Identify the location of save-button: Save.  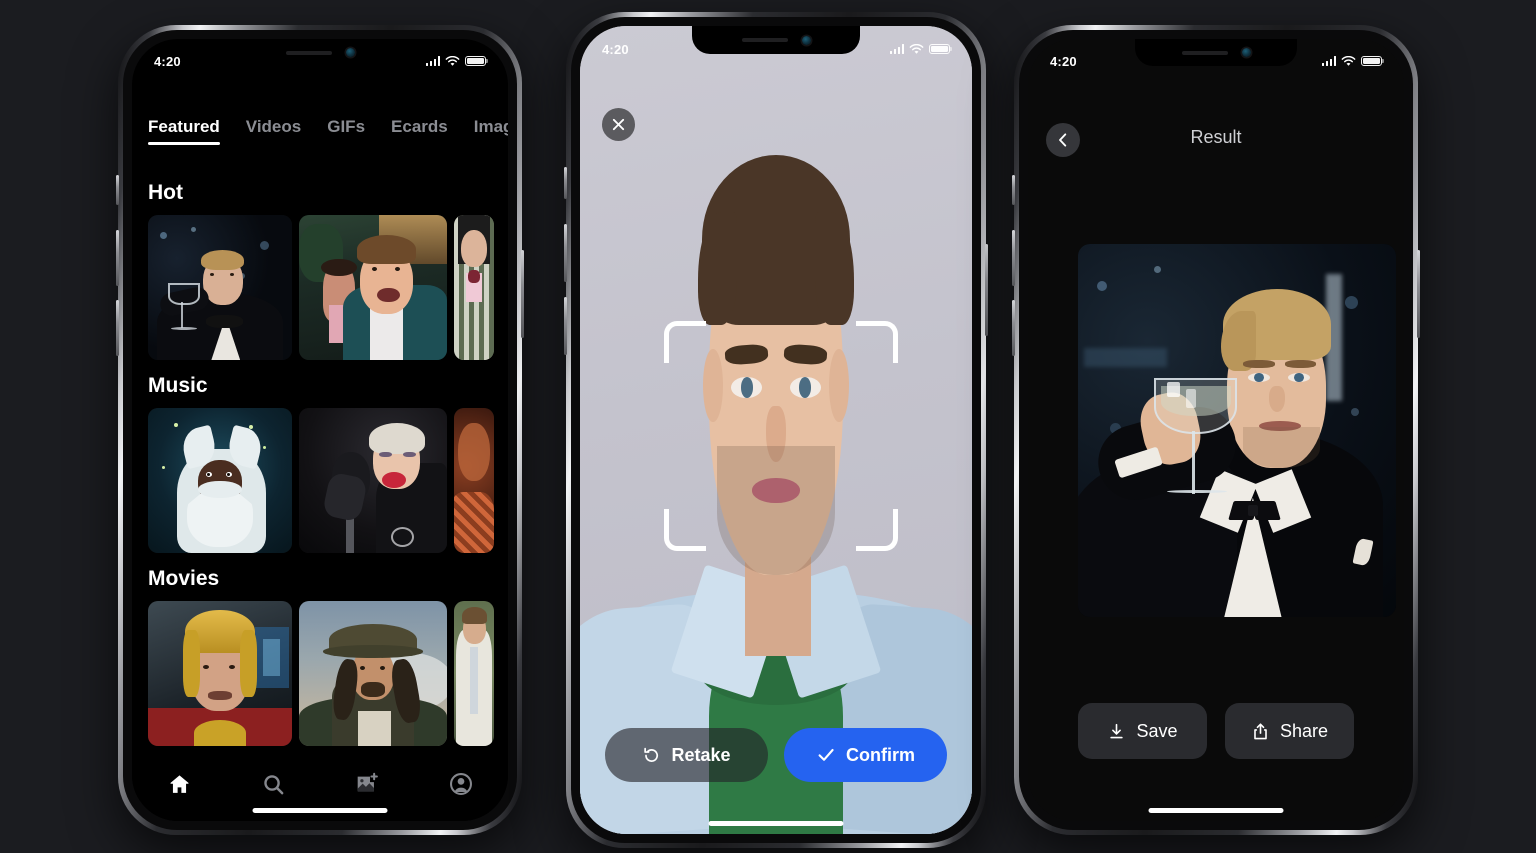
(1142, 731).